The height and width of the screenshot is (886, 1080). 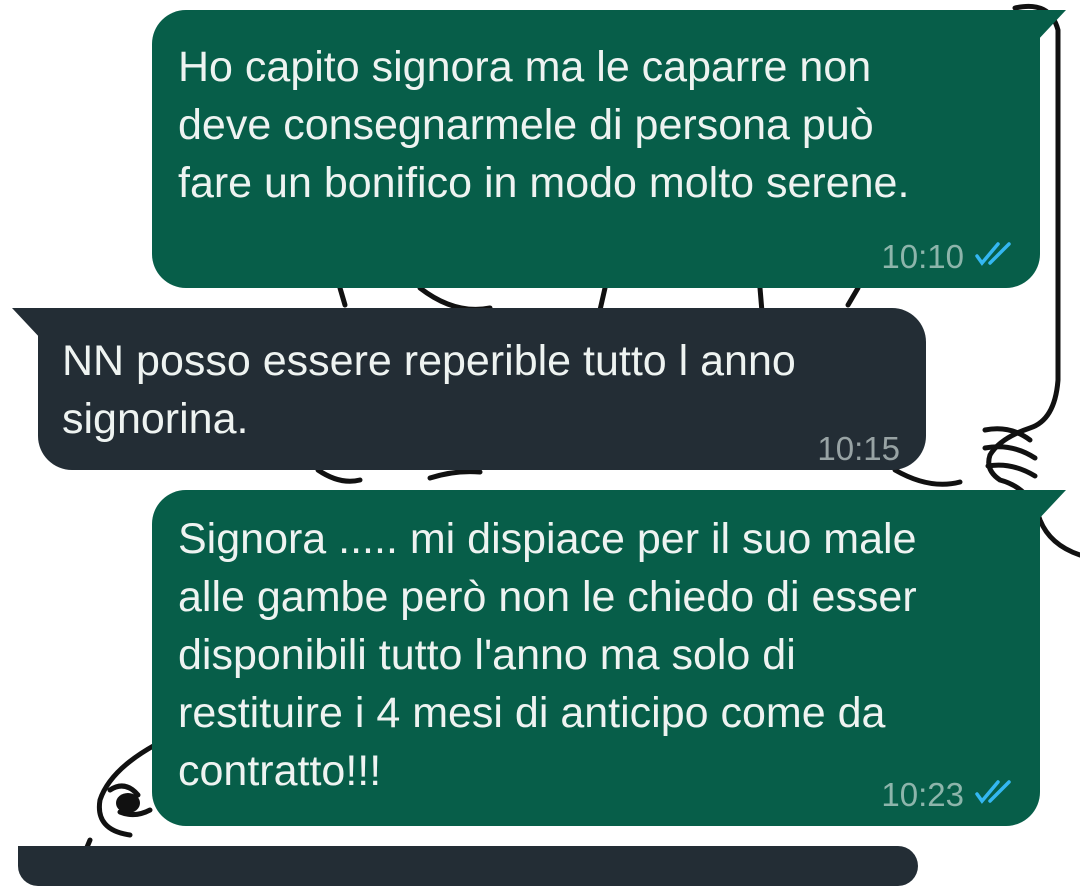 I want to click on incoming-message-bubble-partial, so click(x=468, y=866).